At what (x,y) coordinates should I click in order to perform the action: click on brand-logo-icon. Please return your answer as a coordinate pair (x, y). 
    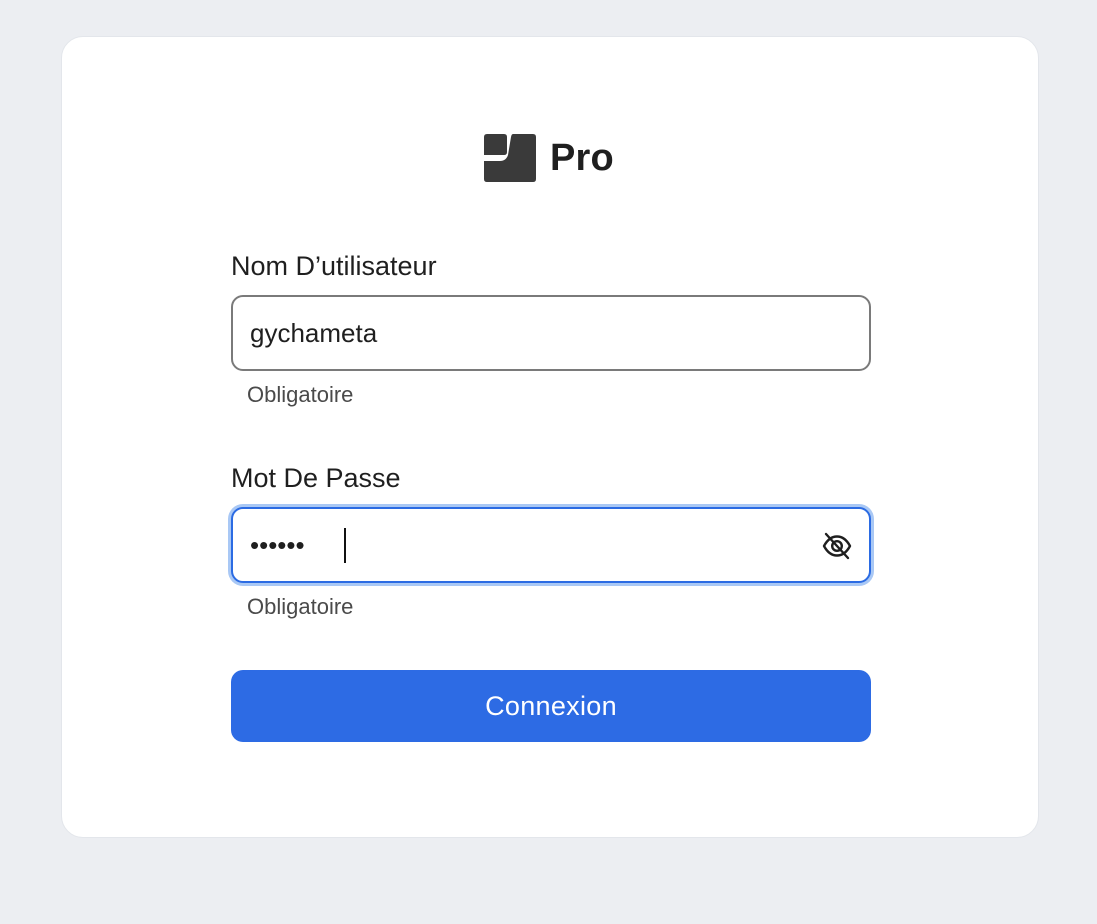
    Looking at the image, I should click on (510, 158).